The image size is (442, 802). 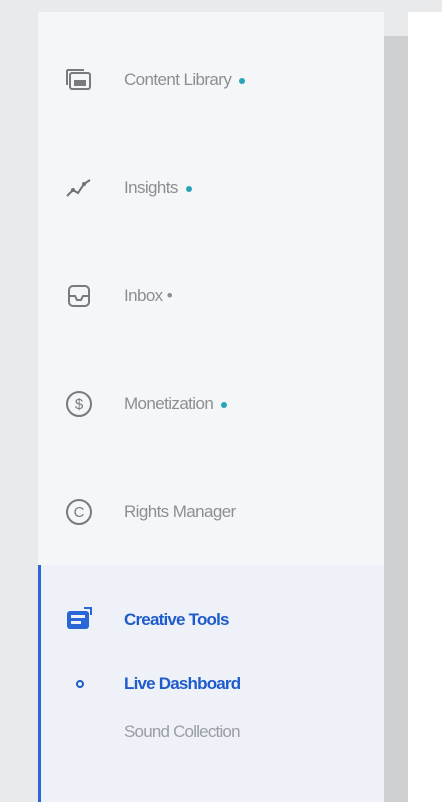 I want to click on content-library-icon, so click(x=79, y=80).